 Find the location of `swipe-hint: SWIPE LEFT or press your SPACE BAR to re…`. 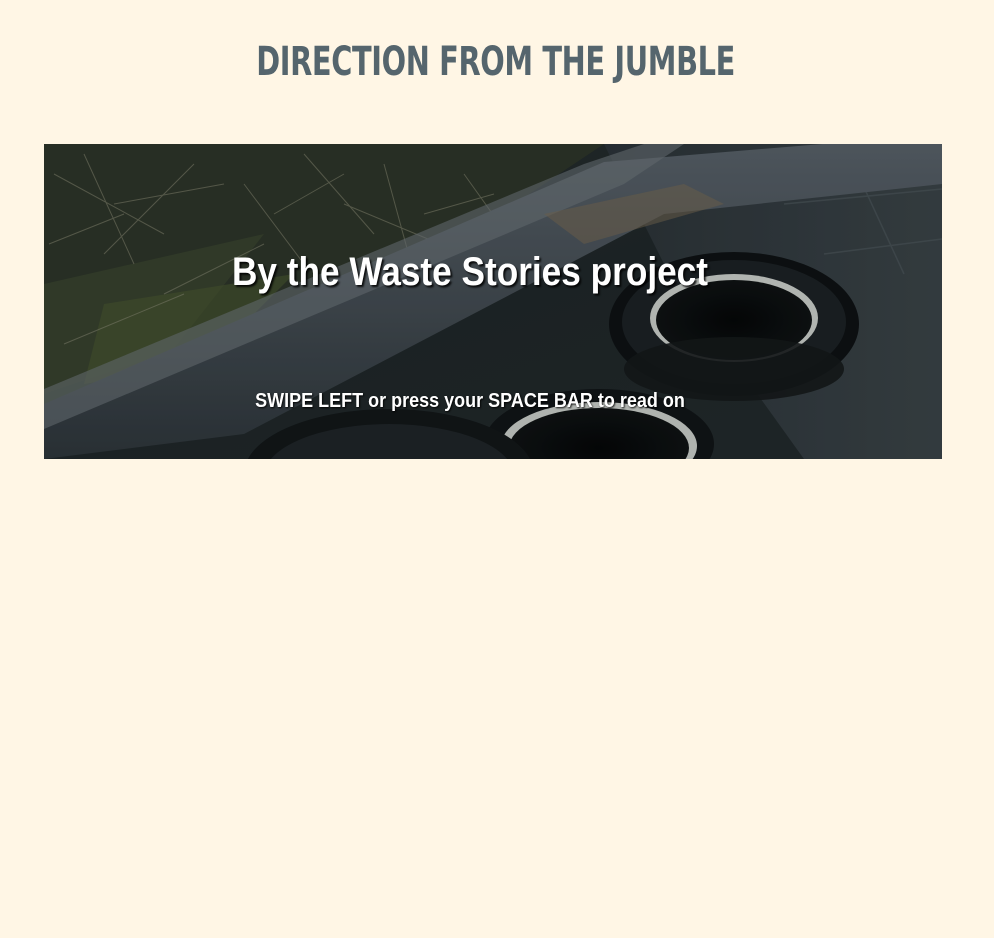

swipe-hint: SWIPE LEFT or press your SPACE BAR to re… is located at coordinates (470, 401).